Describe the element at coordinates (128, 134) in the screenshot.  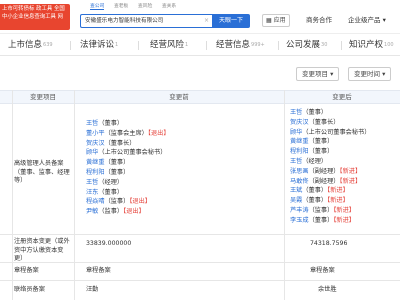
I see `list-item: 董小平（监事会主席）【退出】` at that location.